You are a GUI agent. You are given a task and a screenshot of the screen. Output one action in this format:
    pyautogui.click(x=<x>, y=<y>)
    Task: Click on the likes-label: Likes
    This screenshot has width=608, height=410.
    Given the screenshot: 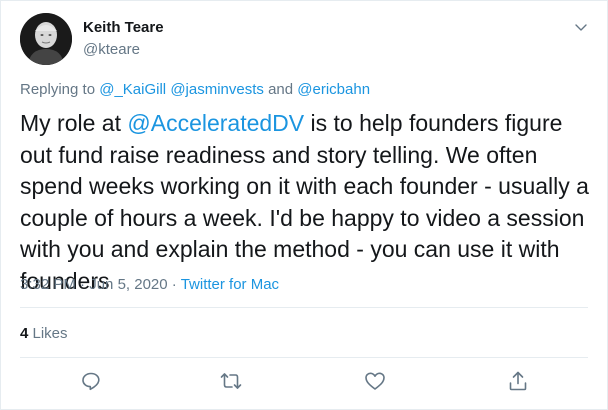 What is the action you would take?
    pyautogui.click(x=48, y=333)
    